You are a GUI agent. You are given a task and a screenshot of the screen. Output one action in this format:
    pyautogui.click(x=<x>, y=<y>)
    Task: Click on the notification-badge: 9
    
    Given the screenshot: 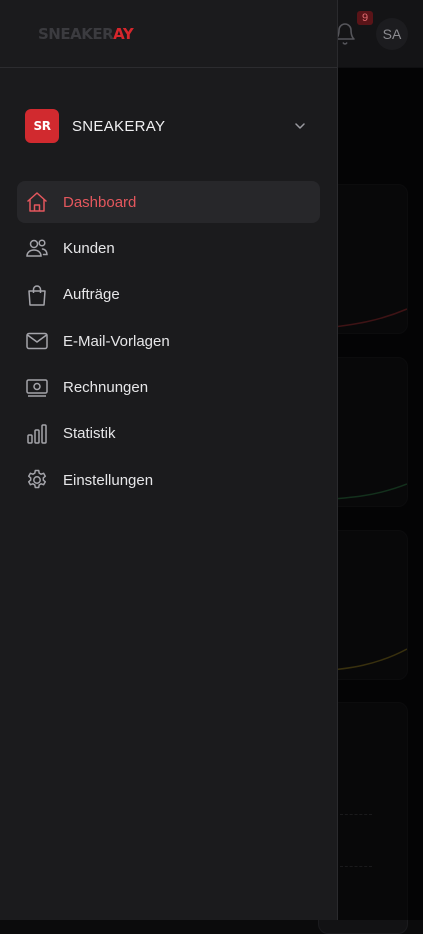 What is the action you would take?
    pyautogui.click(x=365, y=18)
    